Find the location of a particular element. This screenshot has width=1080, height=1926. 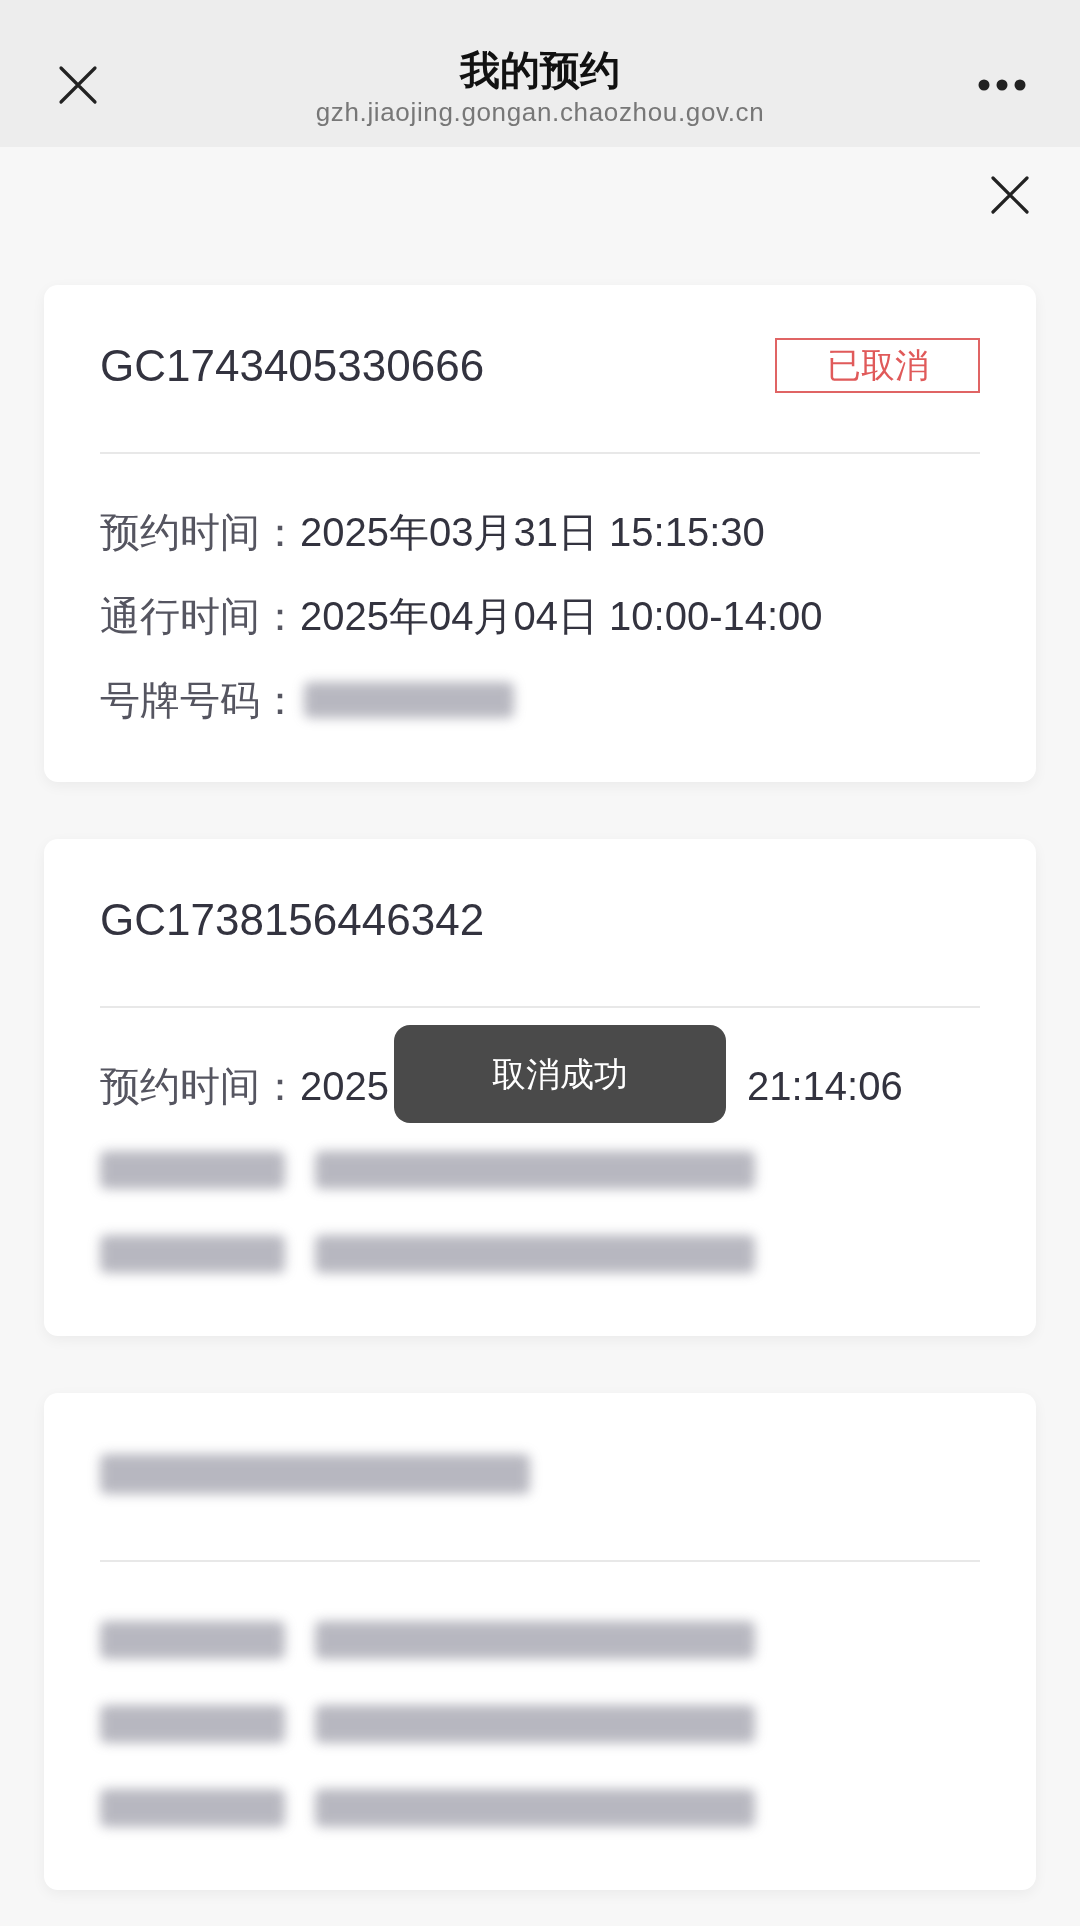

field-value: 21:14:06 is located at coordinates (825, 1086).